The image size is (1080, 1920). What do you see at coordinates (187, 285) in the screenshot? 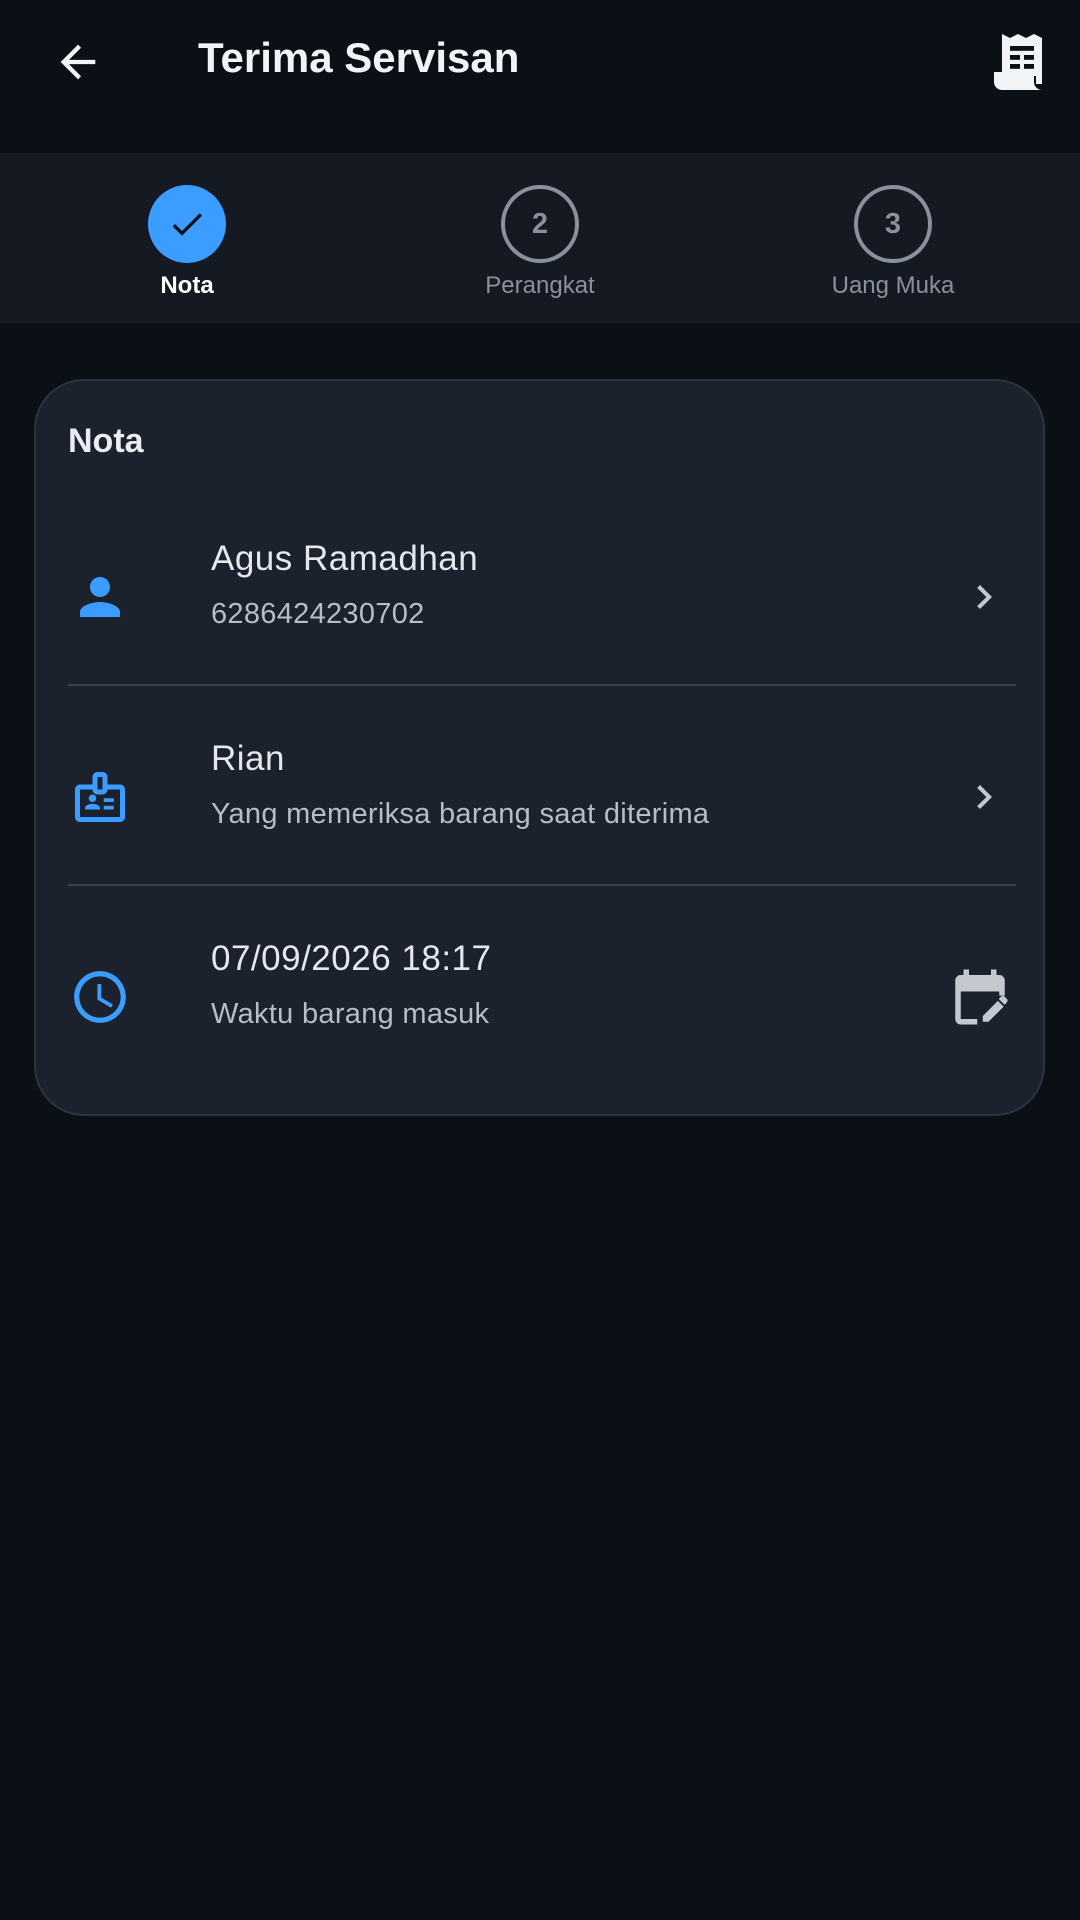
I see `step-label: Nota` at bounding box center [187, 285].